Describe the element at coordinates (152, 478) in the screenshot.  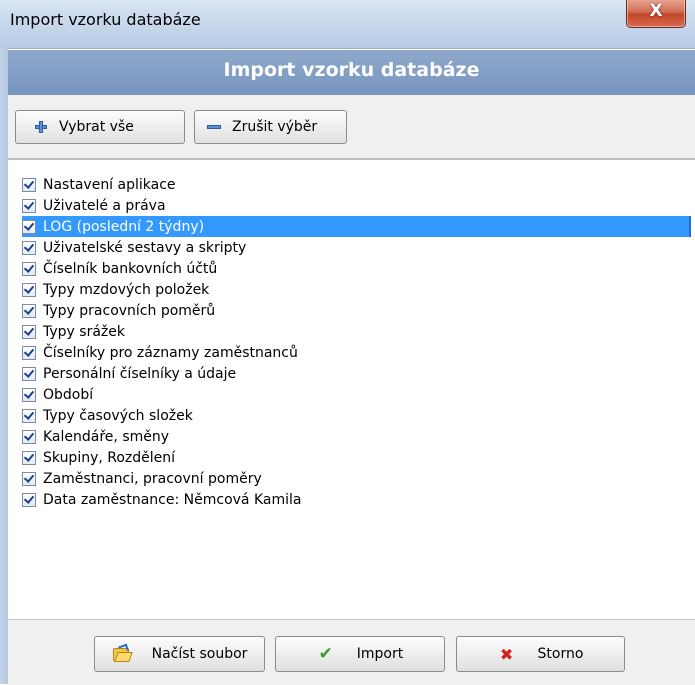
I see `list-item-label: Zaměstnanci, pracovní poměry` at that location.